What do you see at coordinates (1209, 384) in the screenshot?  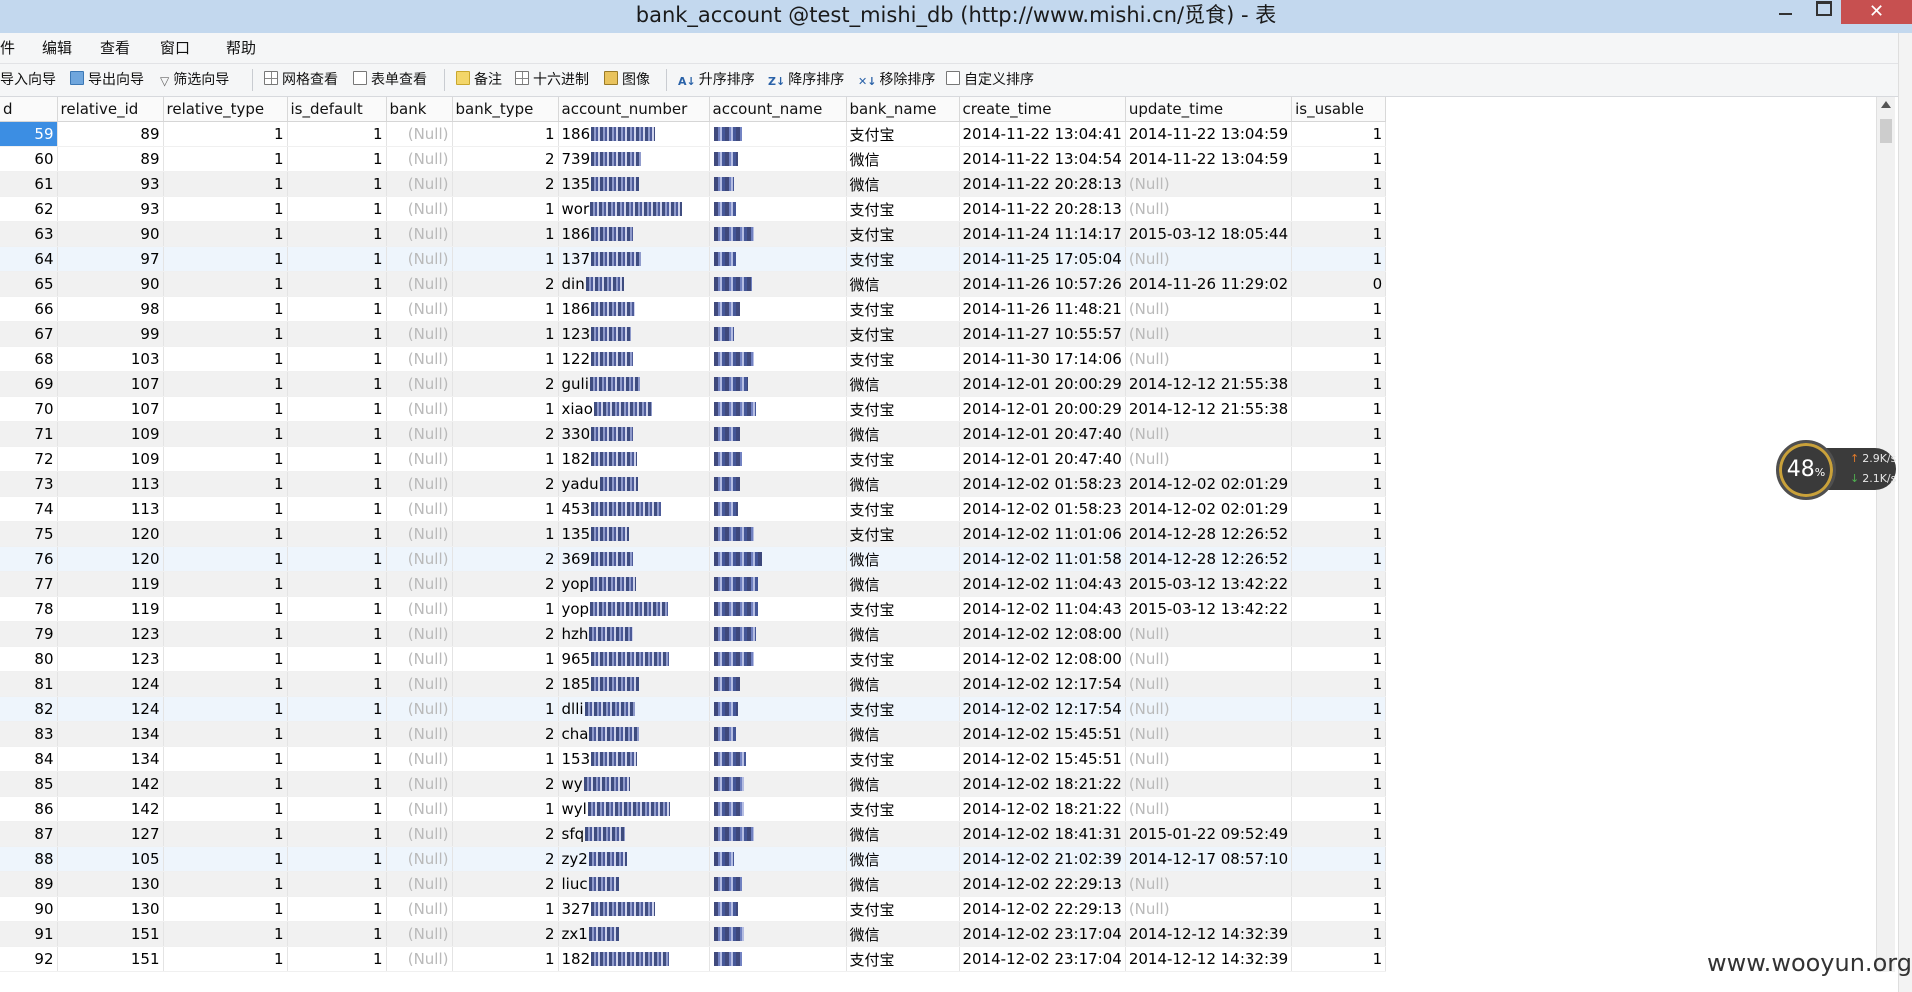 I see `cell-update-time: 2014-12-12 21:55:38` at bounding box center [1209, 384].